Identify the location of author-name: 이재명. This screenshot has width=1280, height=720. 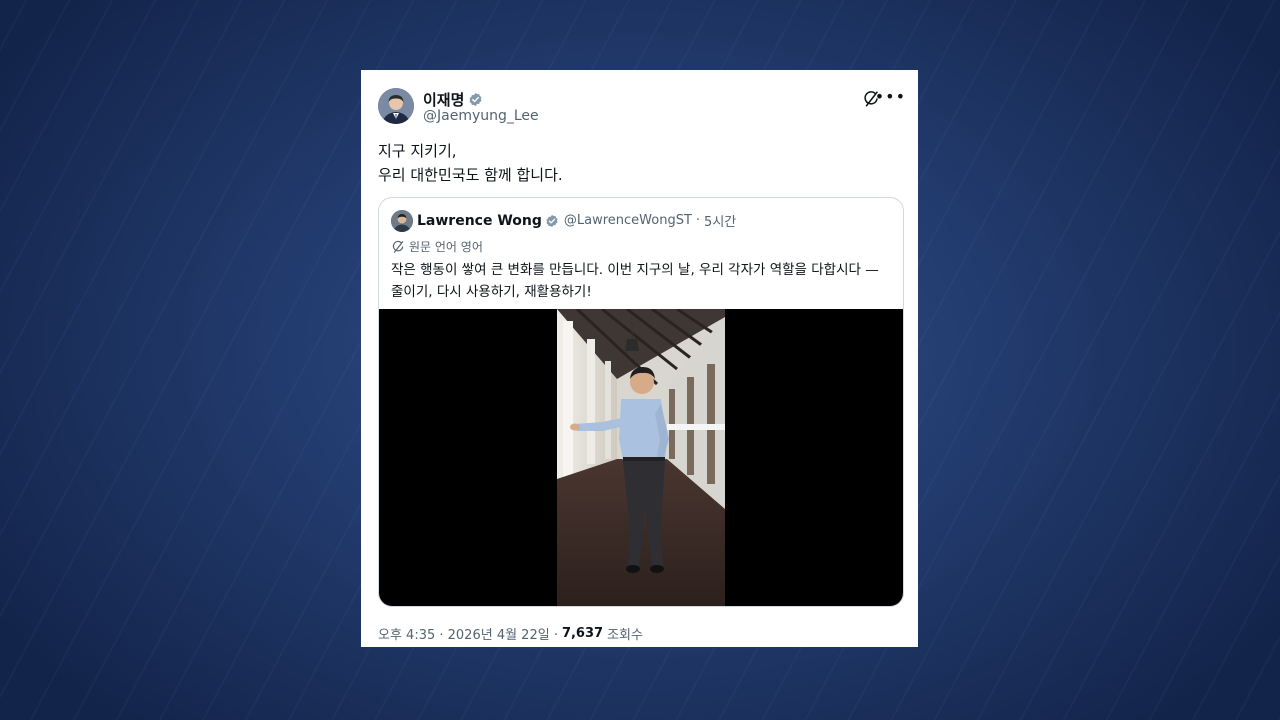
(443, 99).